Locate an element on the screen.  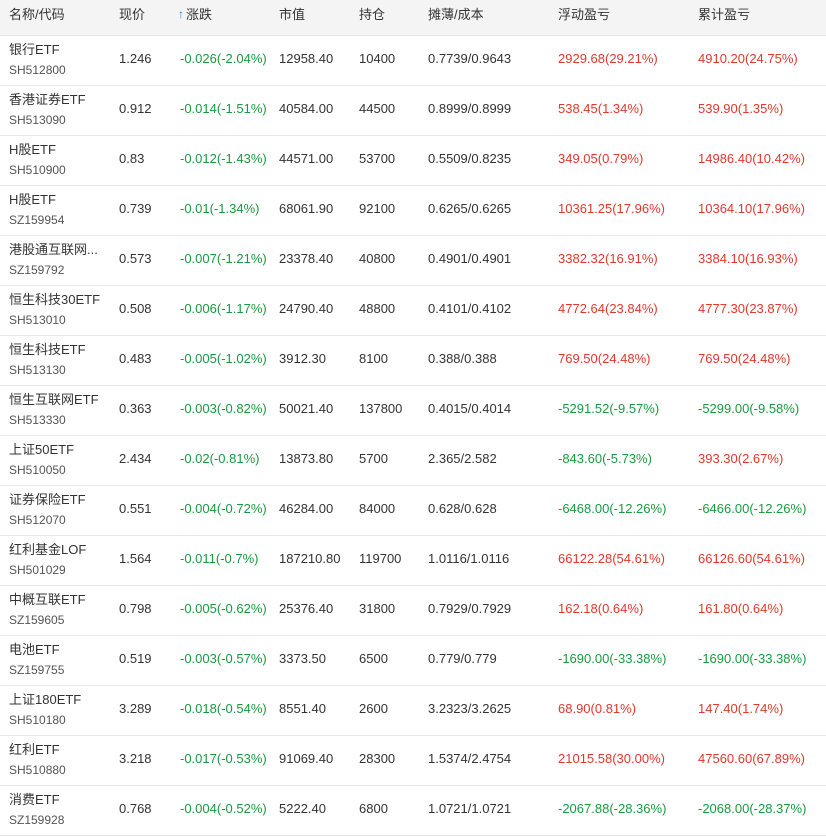
diluted-cost: 0.4015/0.4014 is located at coordinates (470, 408).